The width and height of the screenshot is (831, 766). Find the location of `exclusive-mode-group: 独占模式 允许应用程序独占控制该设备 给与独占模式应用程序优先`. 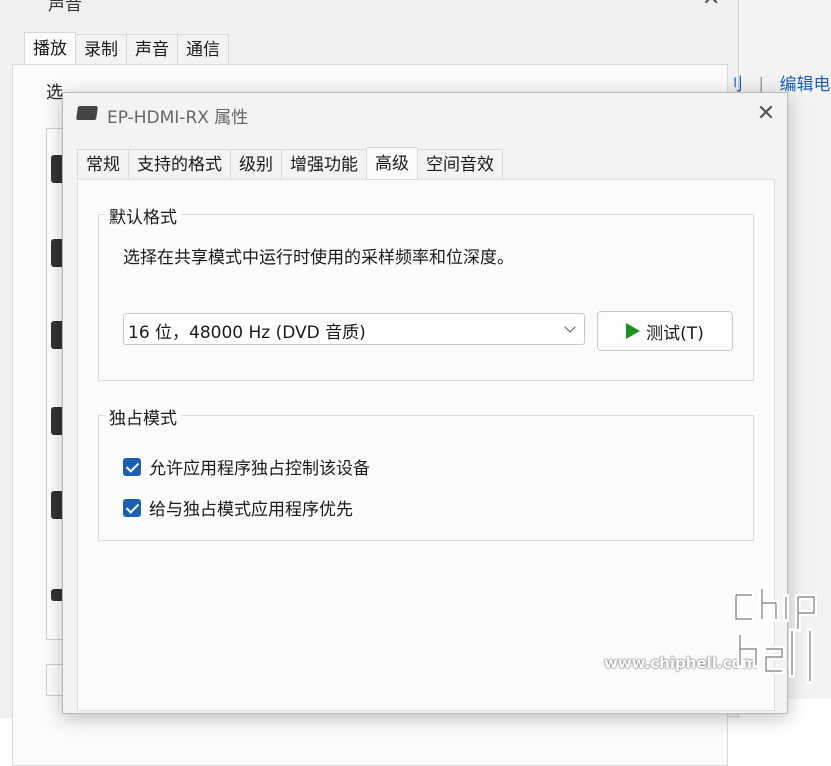

exclusive-mode-group: 独占模式 允许应用程序独占控制该设备 给与独占模式应用程序优先 is located at coordinates (426, 472).